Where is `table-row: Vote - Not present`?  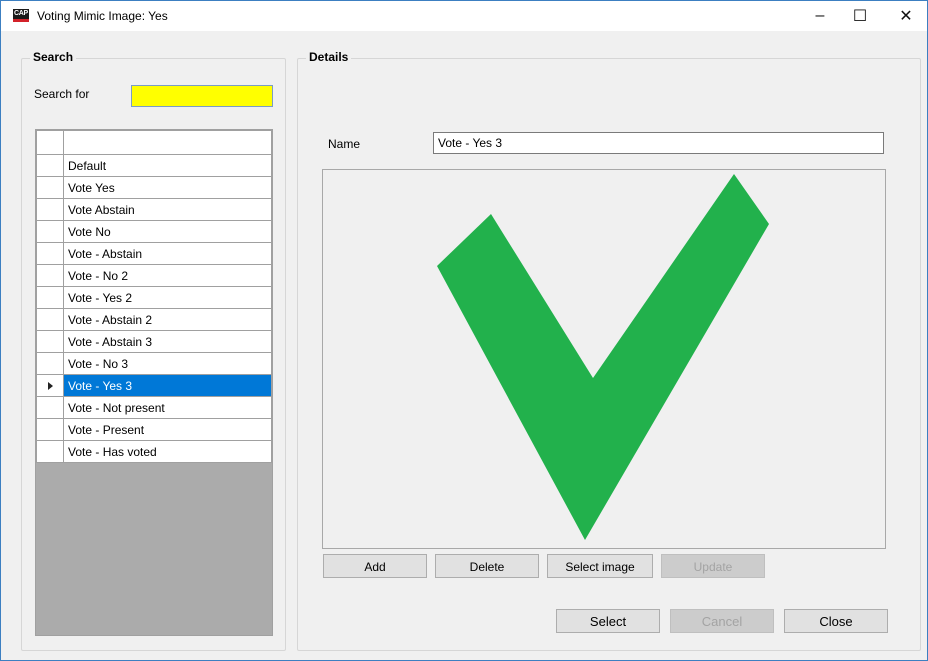
table-row: Vote - Not present is located at coordinates (154, 407).